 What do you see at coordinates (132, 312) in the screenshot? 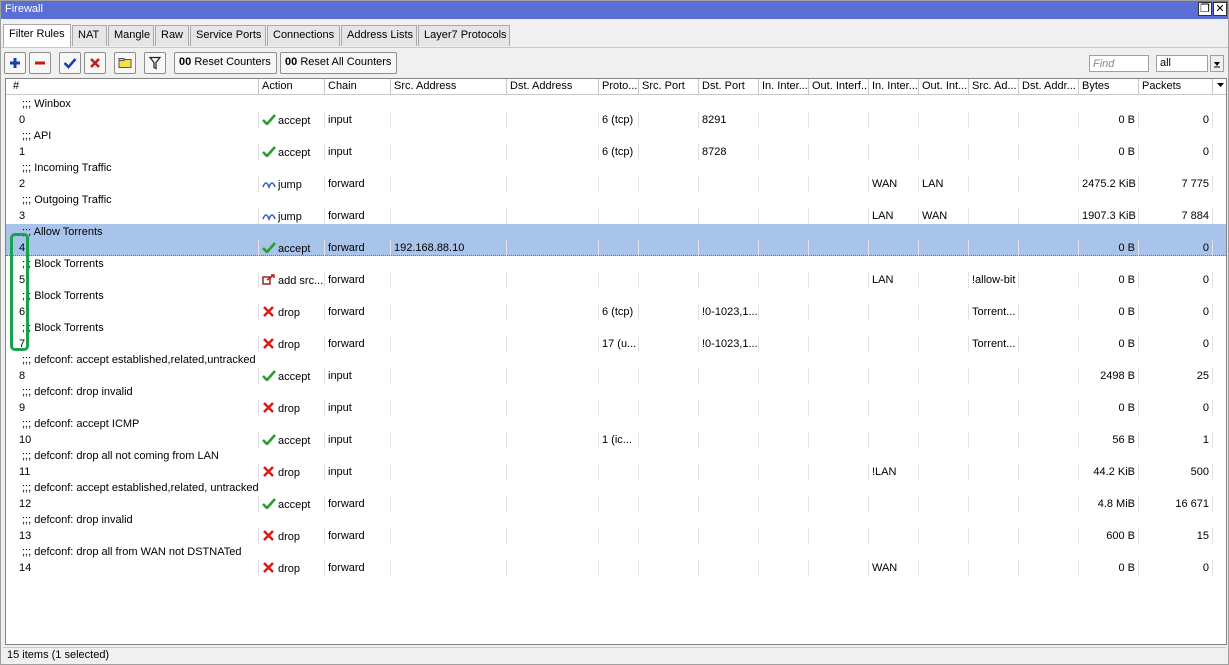
I see `cell-num: 6` at bounding box center [132, 312].